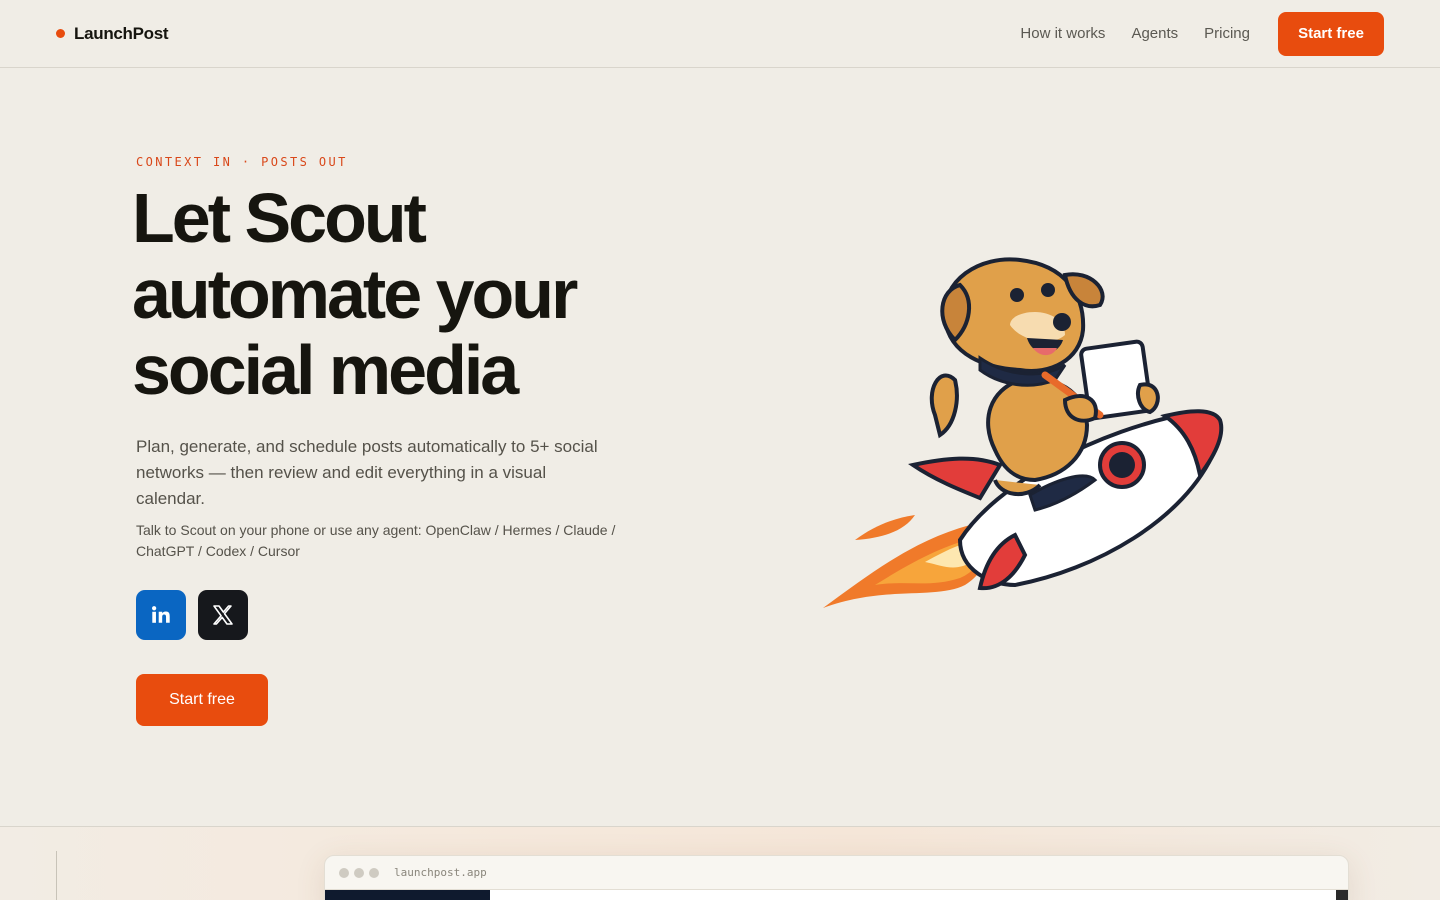 The image size is (1440, 900). Describe the element at coordinates (1023, 432) in the screenshot. I see `scout-rocket-illustration` at that location.